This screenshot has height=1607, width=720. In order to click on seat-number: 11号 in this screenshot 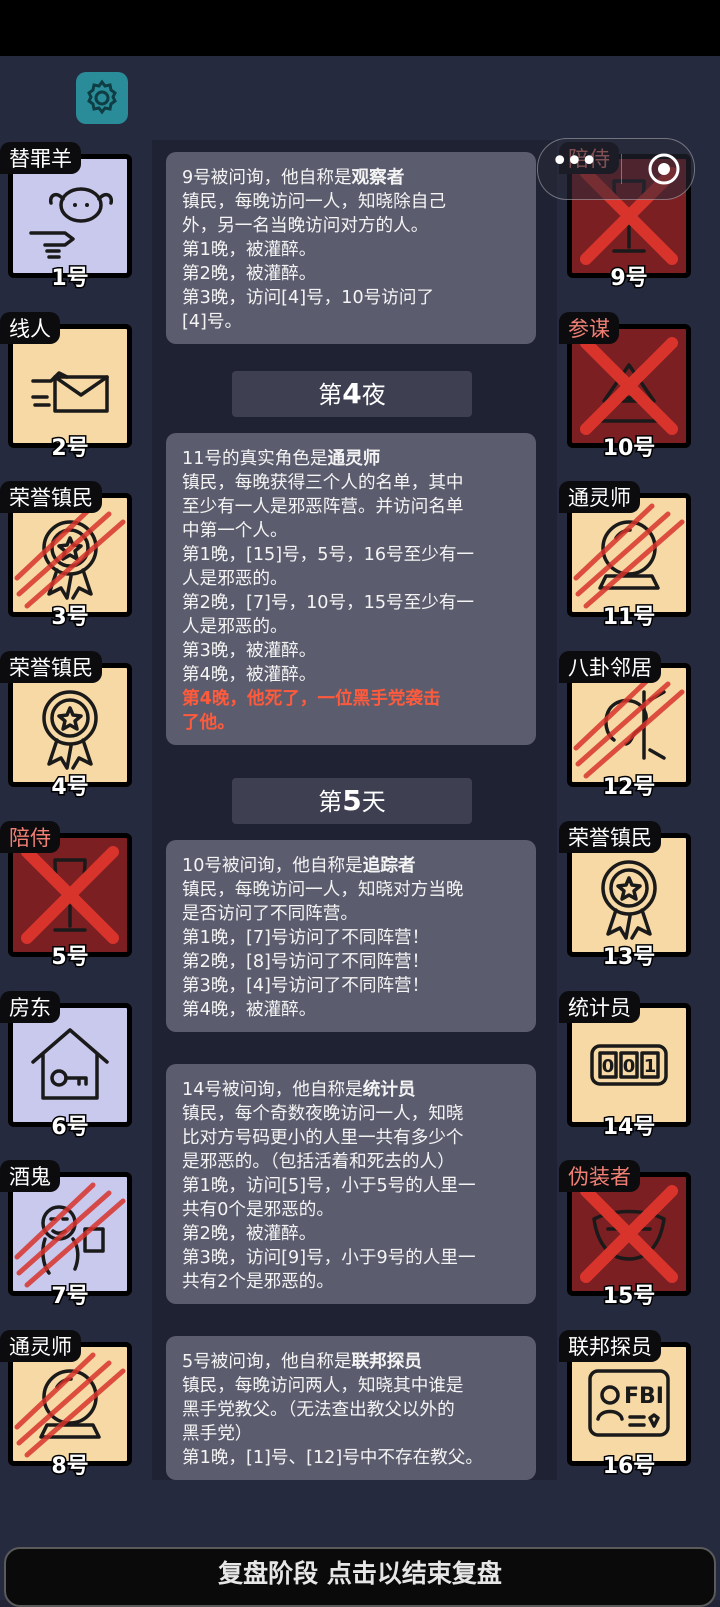, I will do `click(629, 618)`.